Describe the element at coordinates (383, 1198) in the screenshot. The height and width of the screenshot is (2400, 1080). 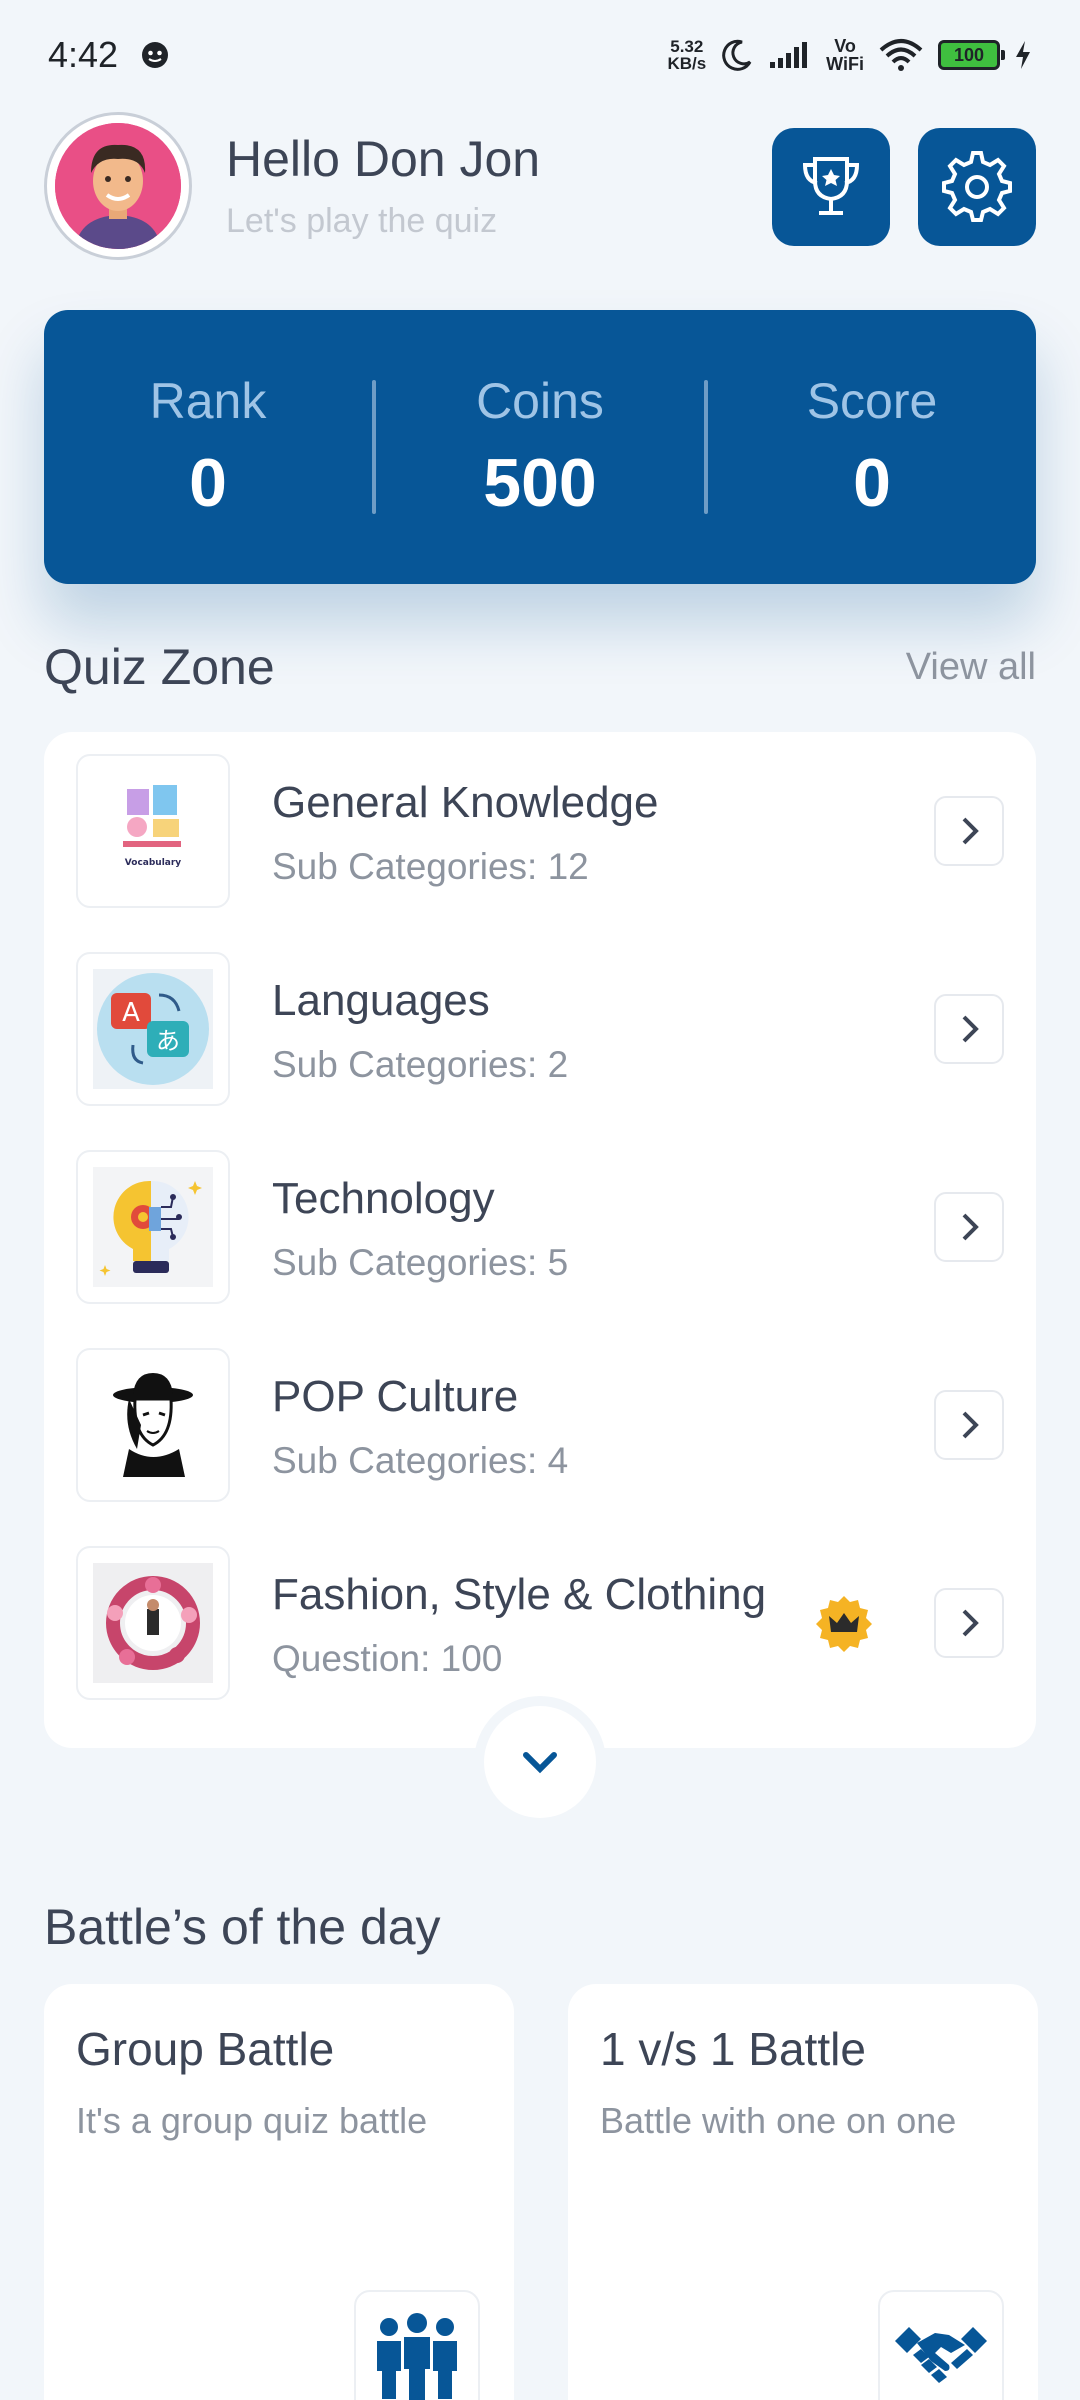
I see `quiz-category-title: Technology` at that location.